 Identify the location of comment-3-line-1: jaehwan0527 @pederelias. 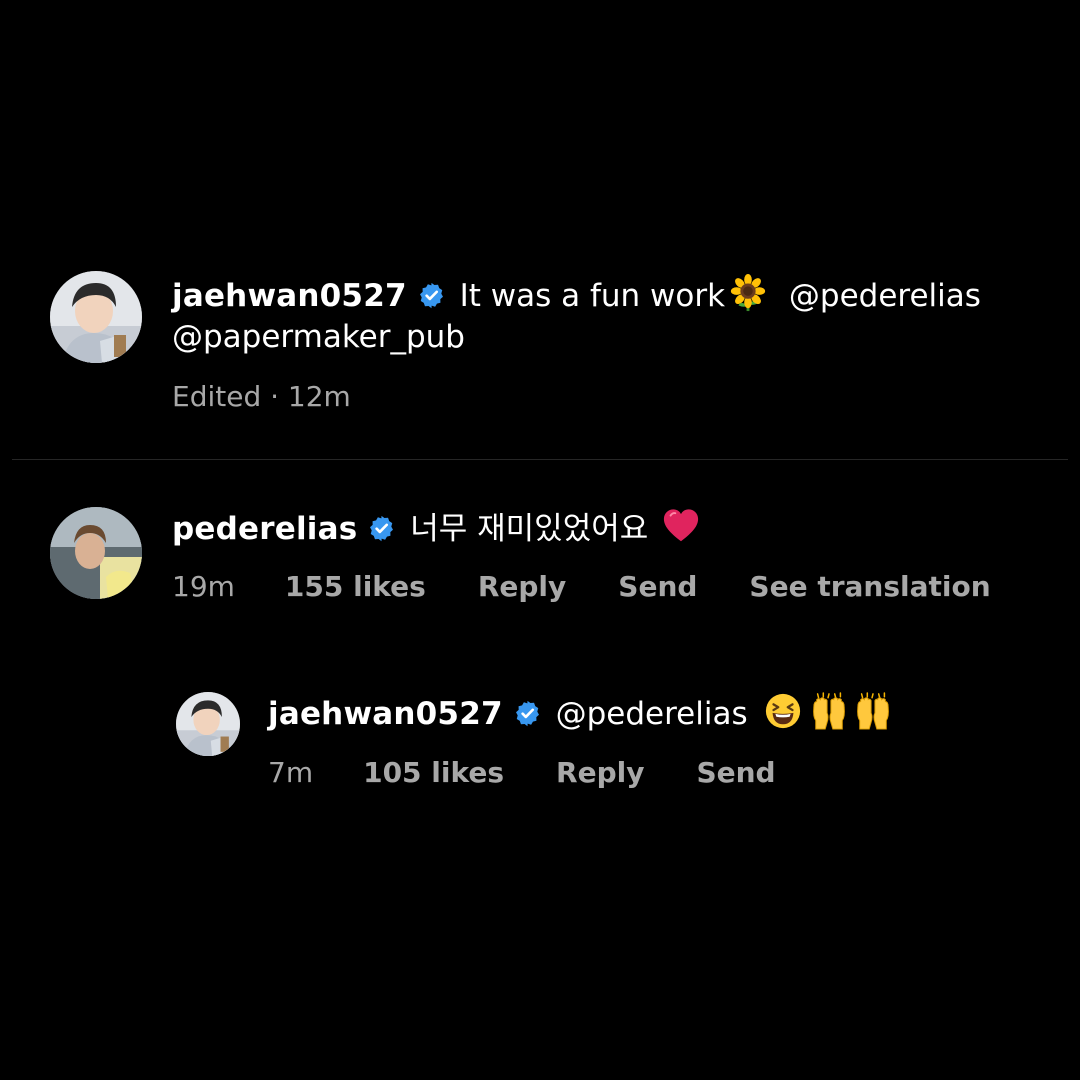
(580, 713).